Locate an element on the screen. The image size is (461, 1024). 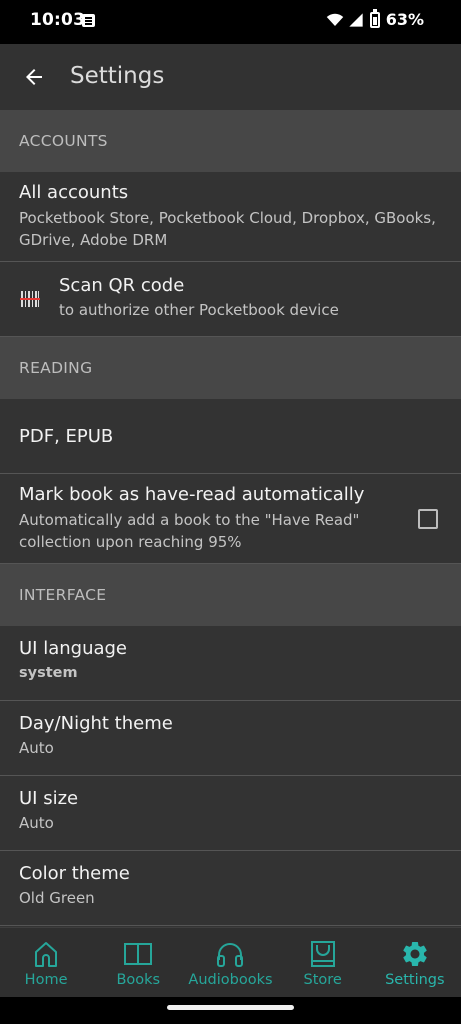
bottom-navigation: Home Books Audiobooks Store Settings is located at coordinates (230, 962).